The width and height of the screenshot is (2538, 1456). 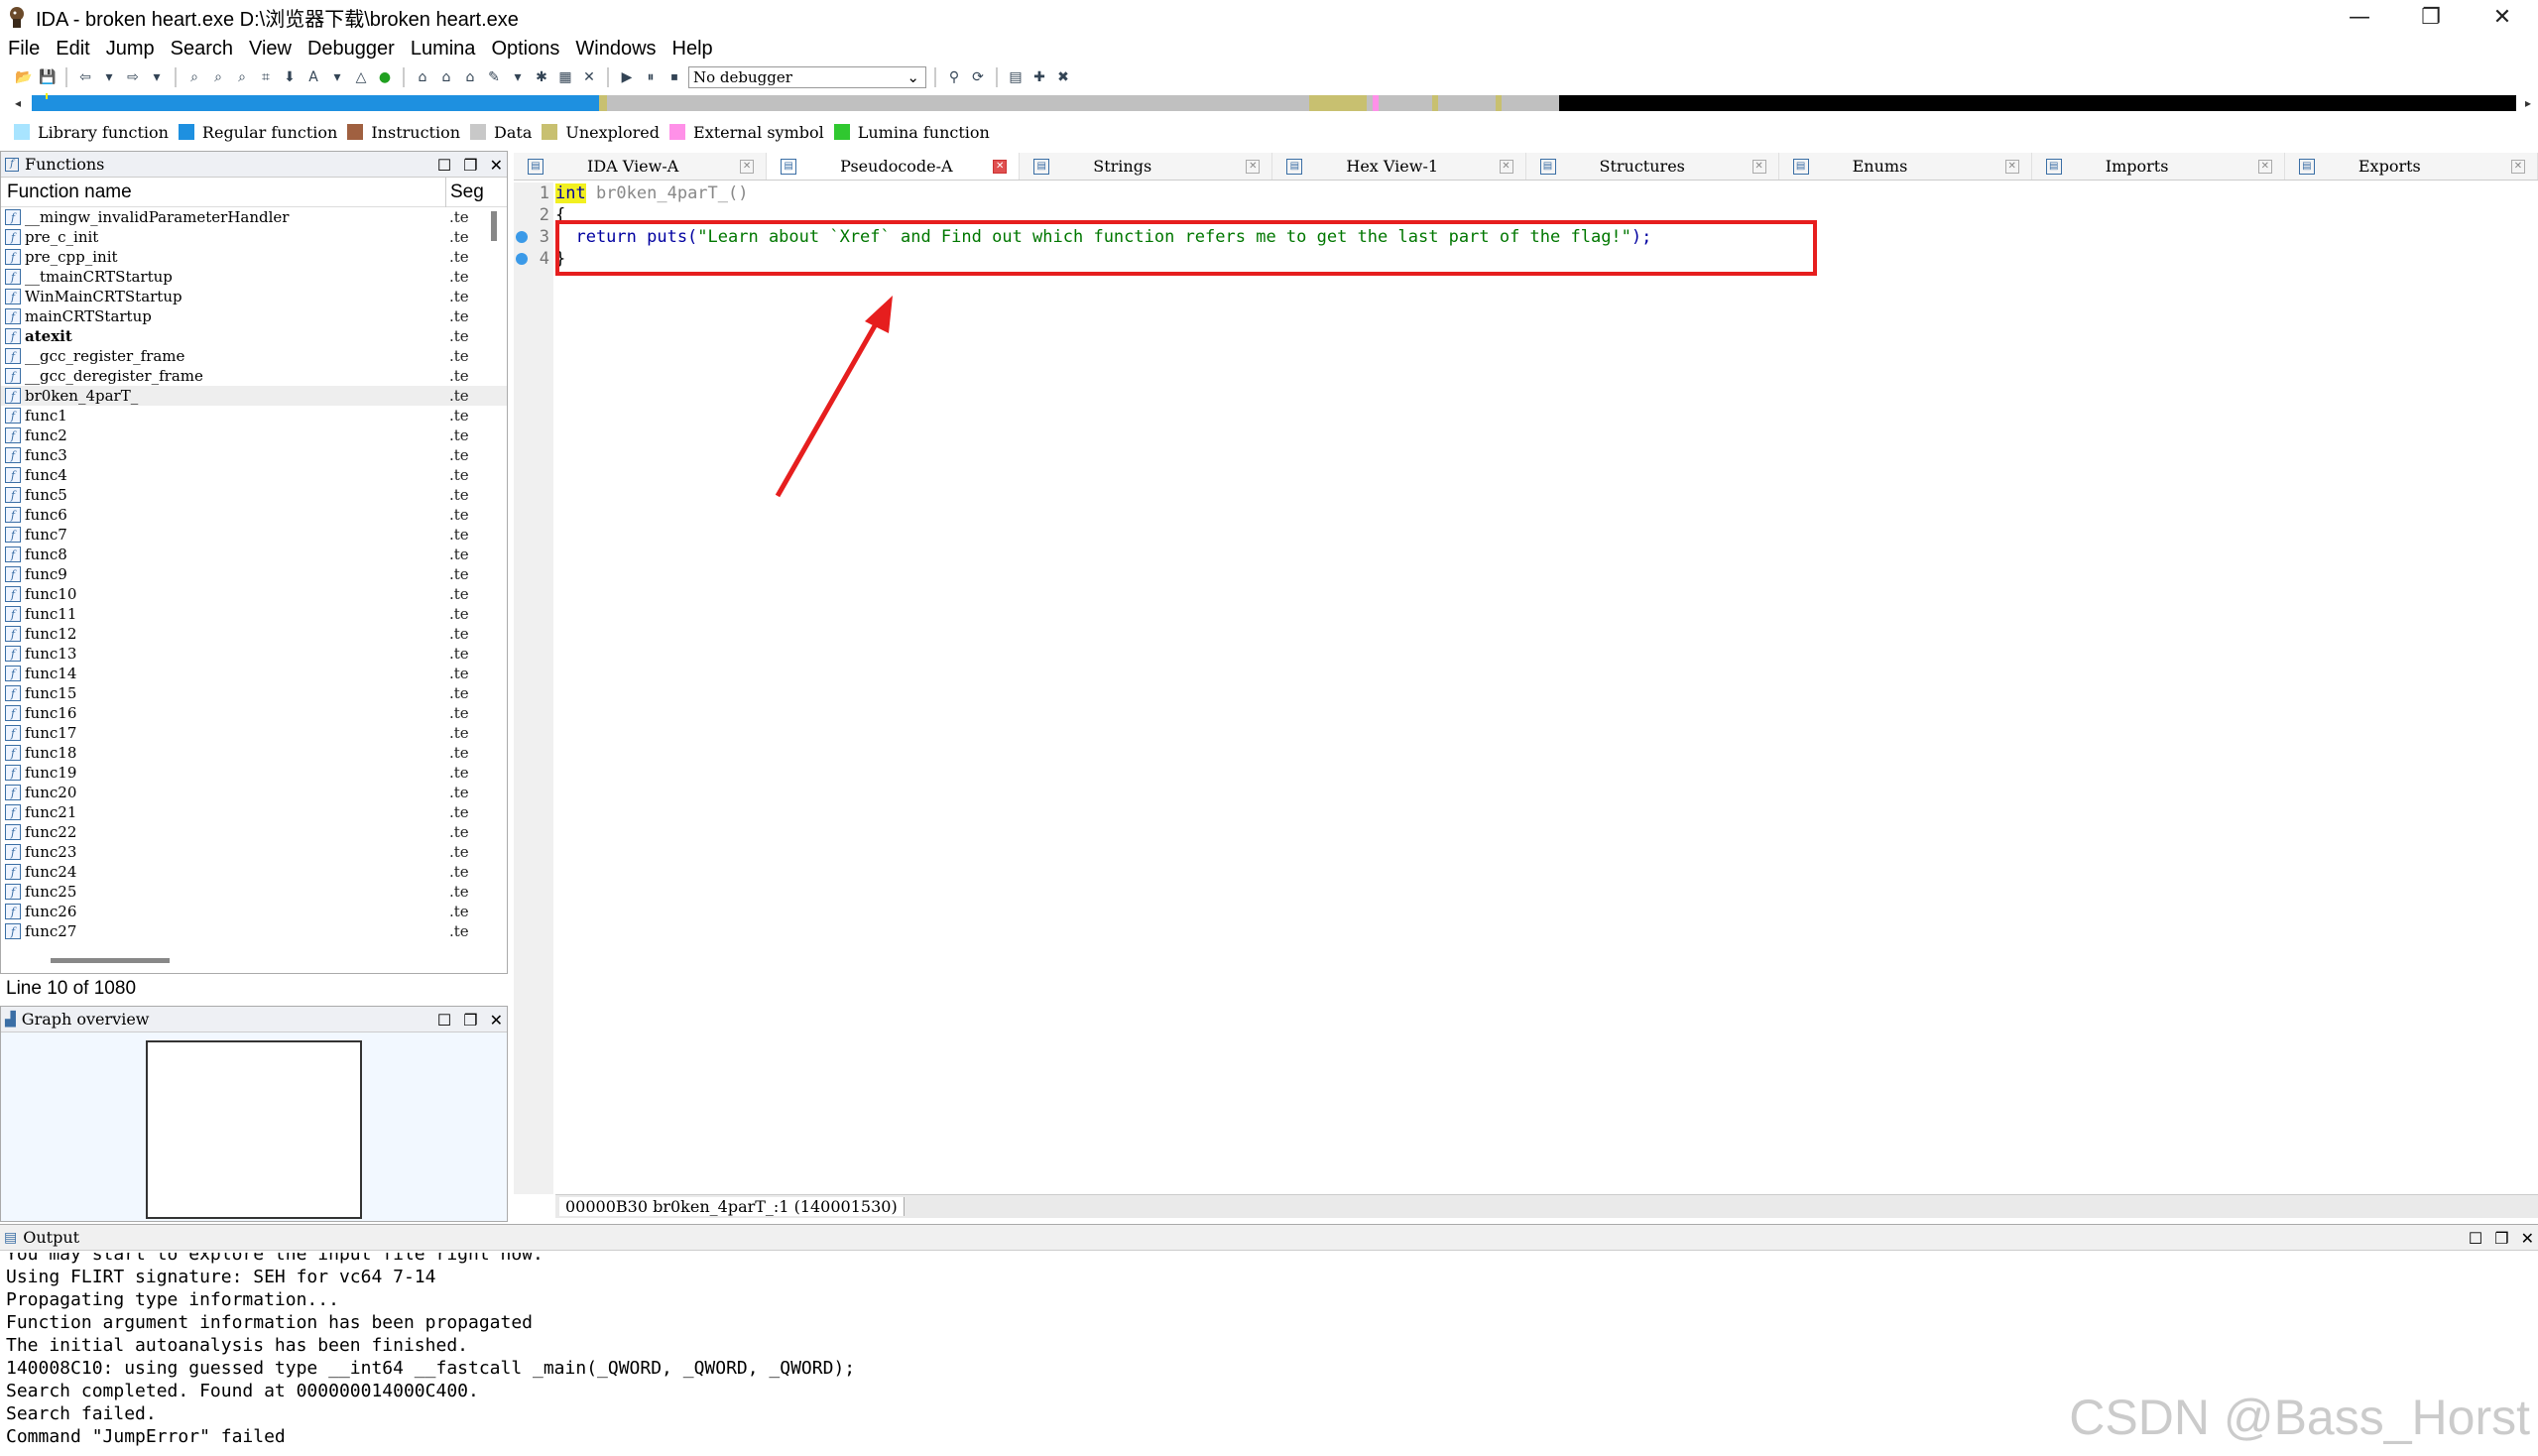 I want to click on pause-icon: ⏸, so click(x=651, y=77).